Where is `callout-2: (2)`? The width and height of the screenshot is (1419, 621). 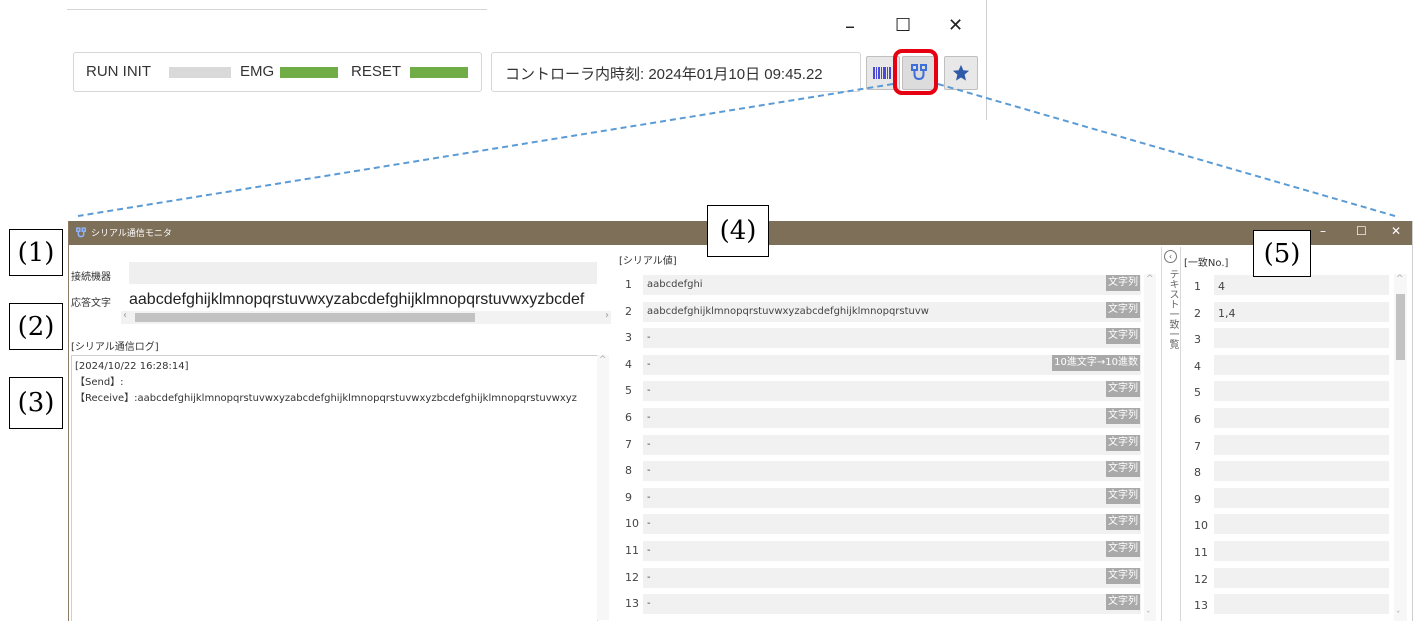 callout-2: (2) is located at coordinates (36, 326).